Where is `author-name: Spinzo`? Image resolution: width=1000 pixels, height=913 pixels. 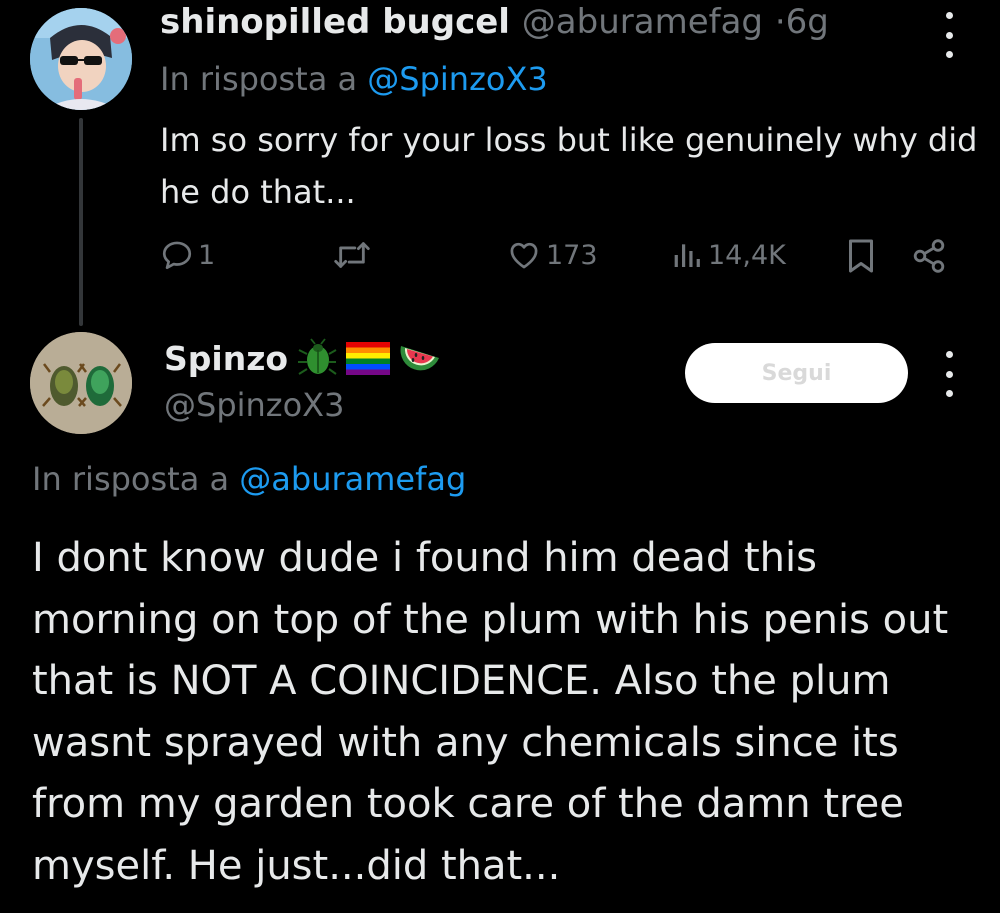 author-name: Spinzo is located at coordinates (226, 358).